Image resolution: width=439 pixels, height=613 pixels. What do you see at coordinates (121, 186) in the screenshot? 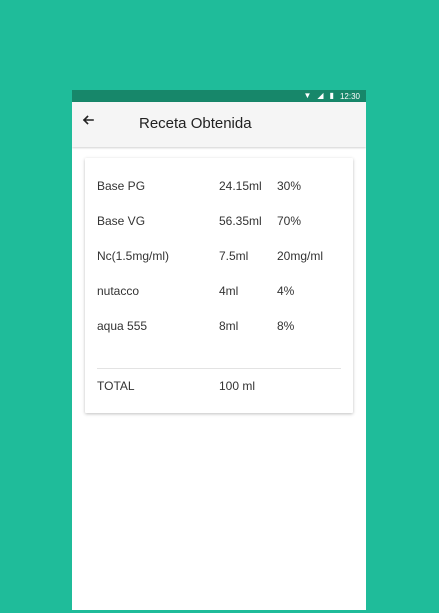
I see `ingredient-name: Base PG` at bounding box center [121, 186].